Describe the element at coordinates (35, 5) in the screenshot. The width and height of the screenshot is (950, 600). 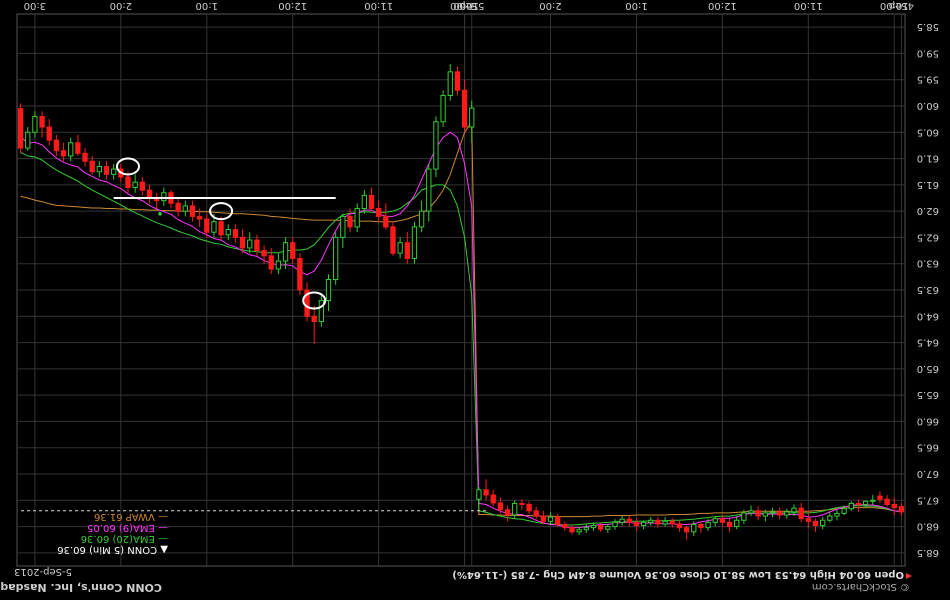
I see `x-tick-label: 3:00` at that location.